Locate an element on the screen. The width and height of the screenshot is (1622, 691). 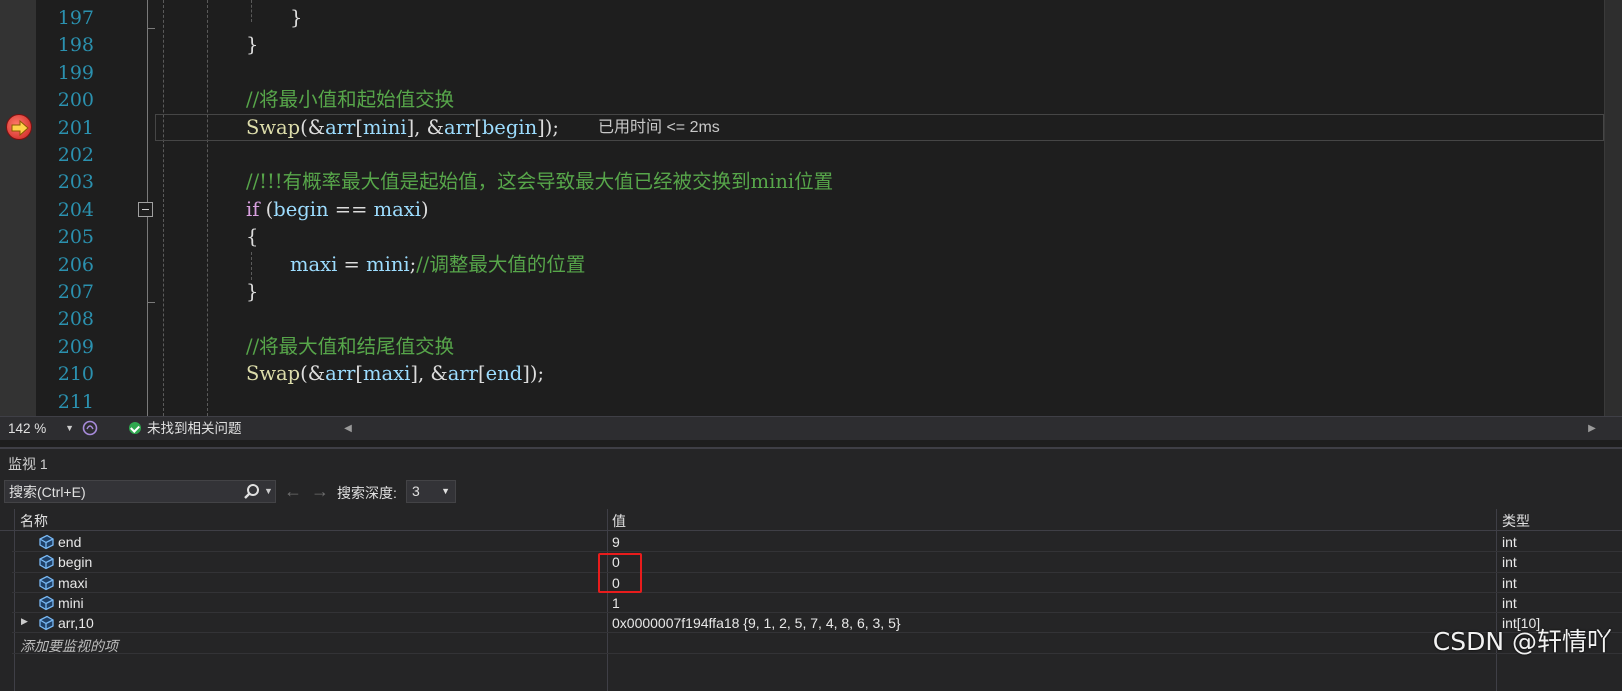
watch-value: 9 is located at coordinates (616, 542).